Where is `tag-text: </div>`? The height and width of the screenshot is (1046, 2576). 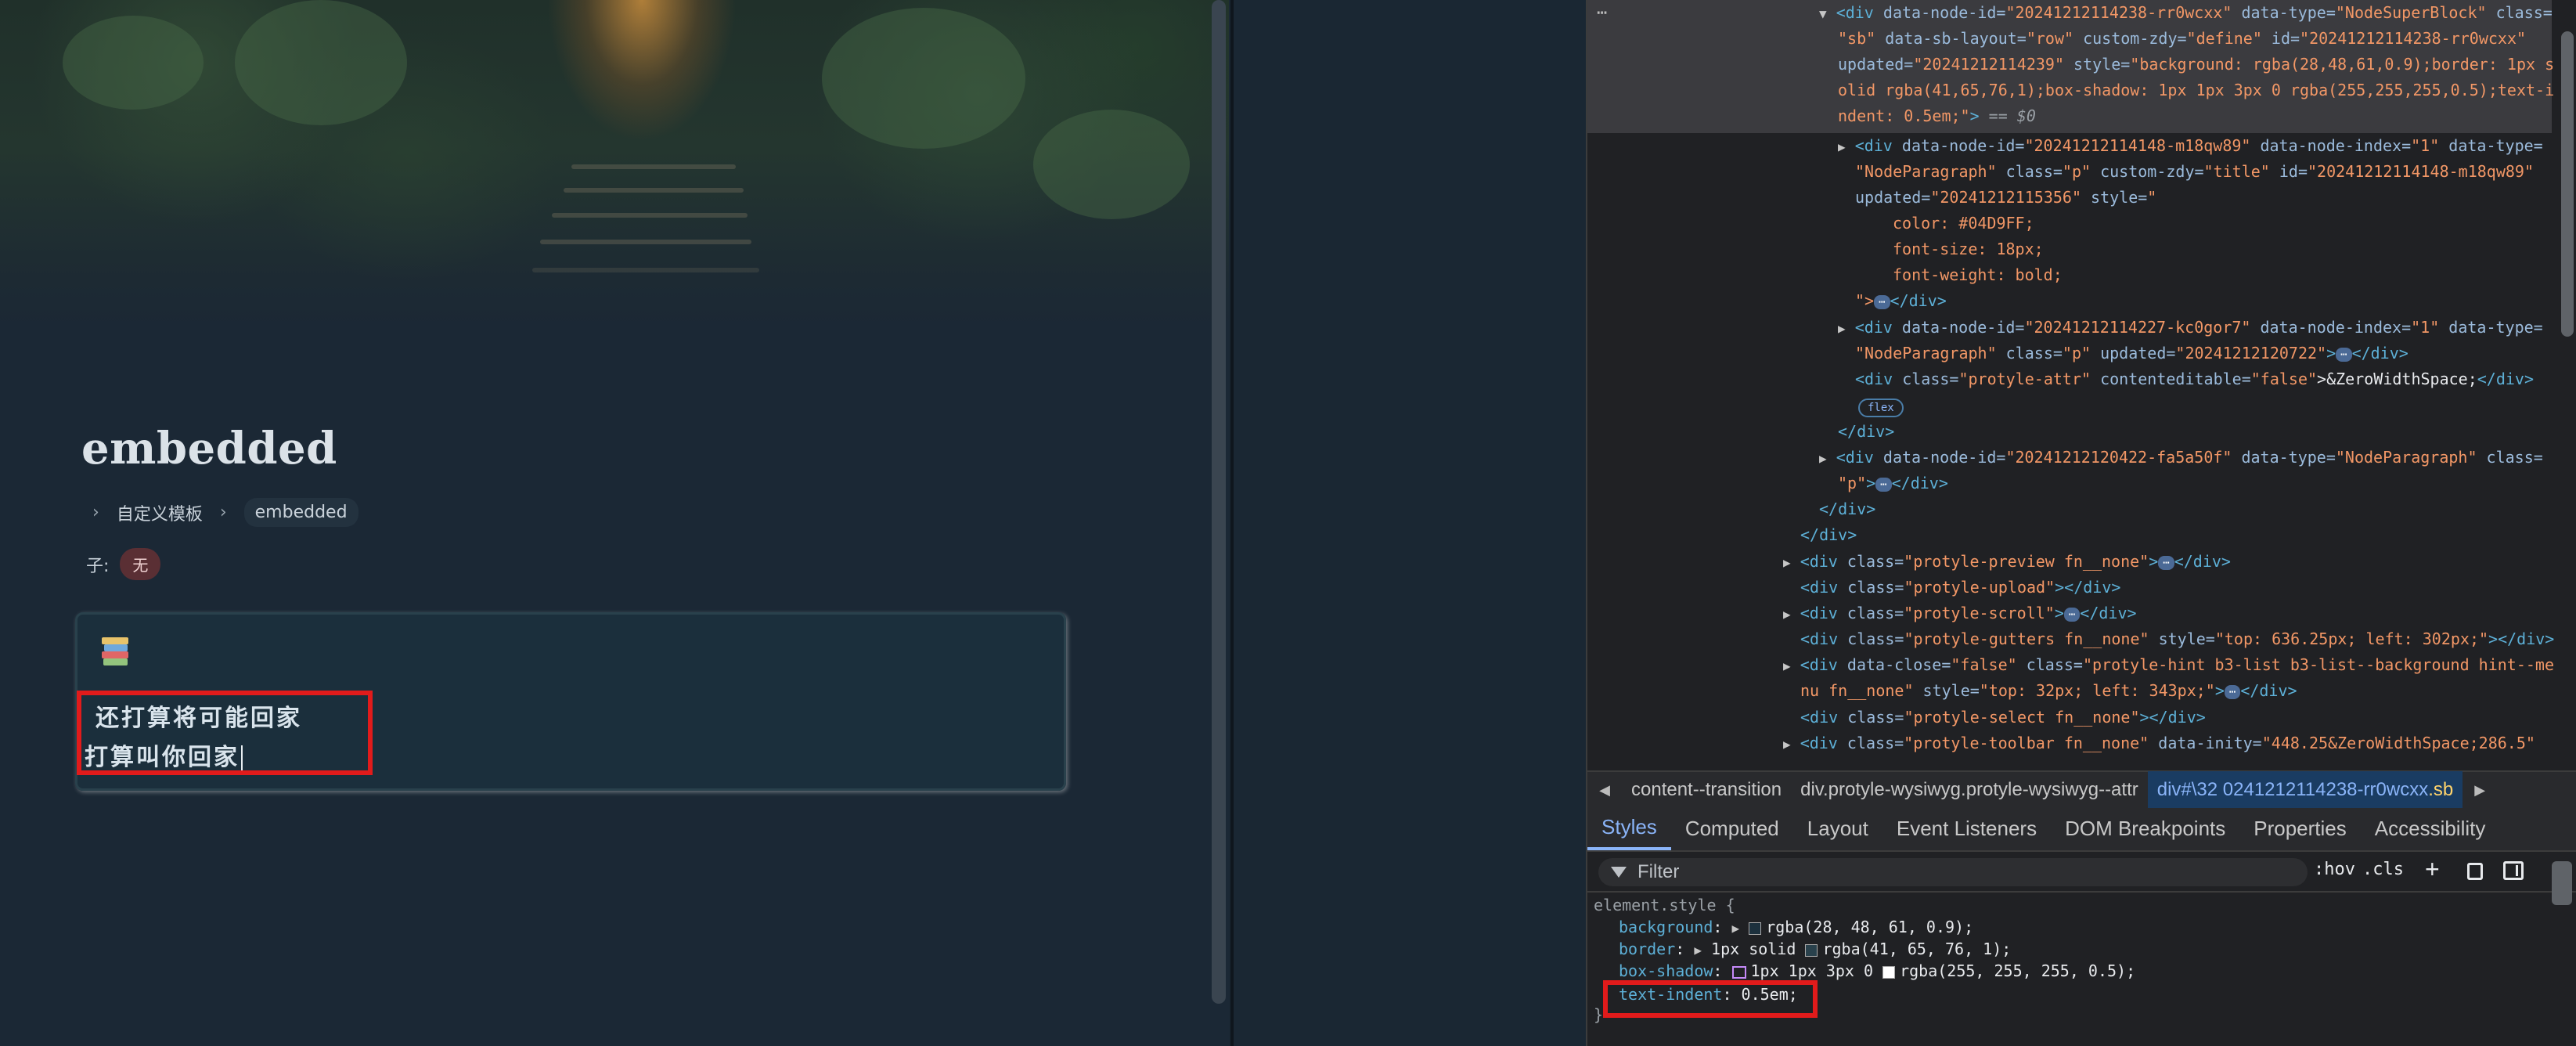
tag-text: </div> is located at coordinates (2202, 561).